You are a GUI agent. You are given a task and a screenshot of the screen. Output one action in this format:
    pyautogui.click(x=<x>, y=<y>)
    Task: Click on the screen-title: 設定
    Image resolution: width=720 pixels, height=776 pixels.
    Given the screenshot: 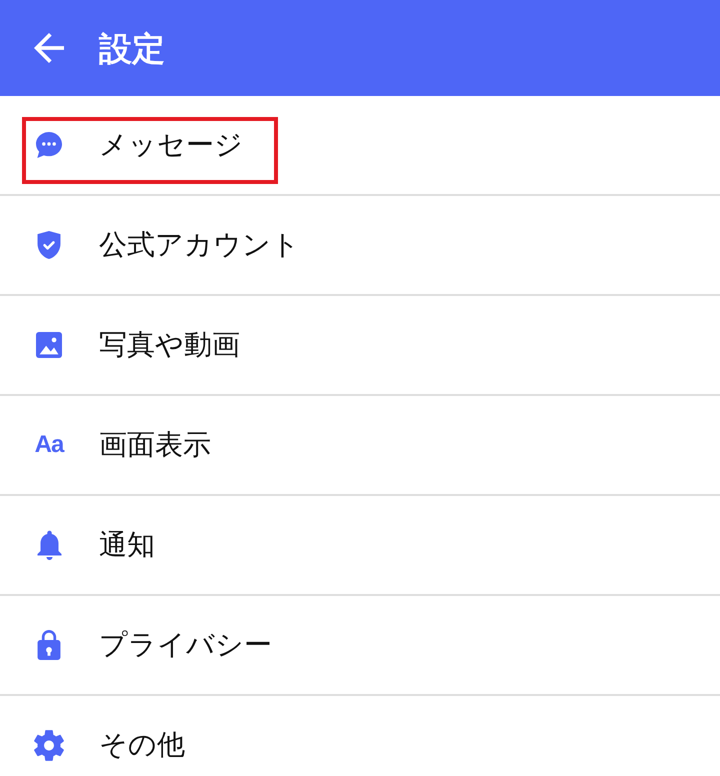 What is the action you would take?
    pyautogui.click(x=132, y=48)
    